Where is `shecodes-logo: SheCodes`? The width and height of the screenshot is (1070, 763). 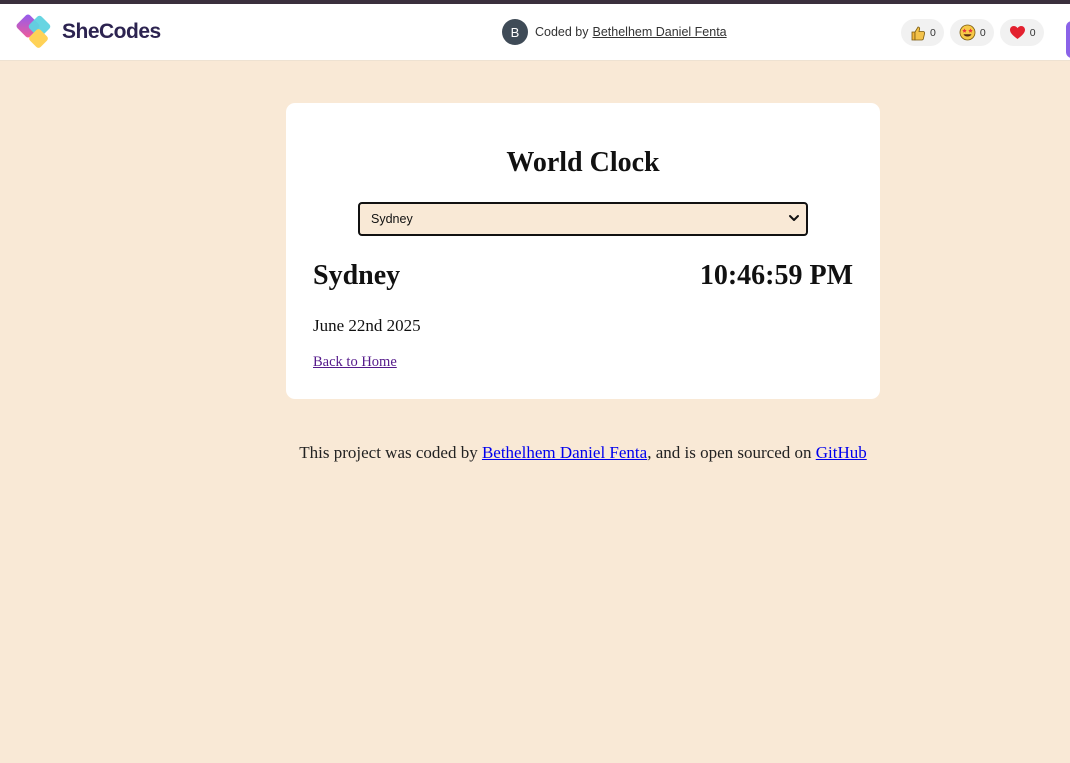
shecodes-logo: SheCodes is located at coordinates (88, 32).